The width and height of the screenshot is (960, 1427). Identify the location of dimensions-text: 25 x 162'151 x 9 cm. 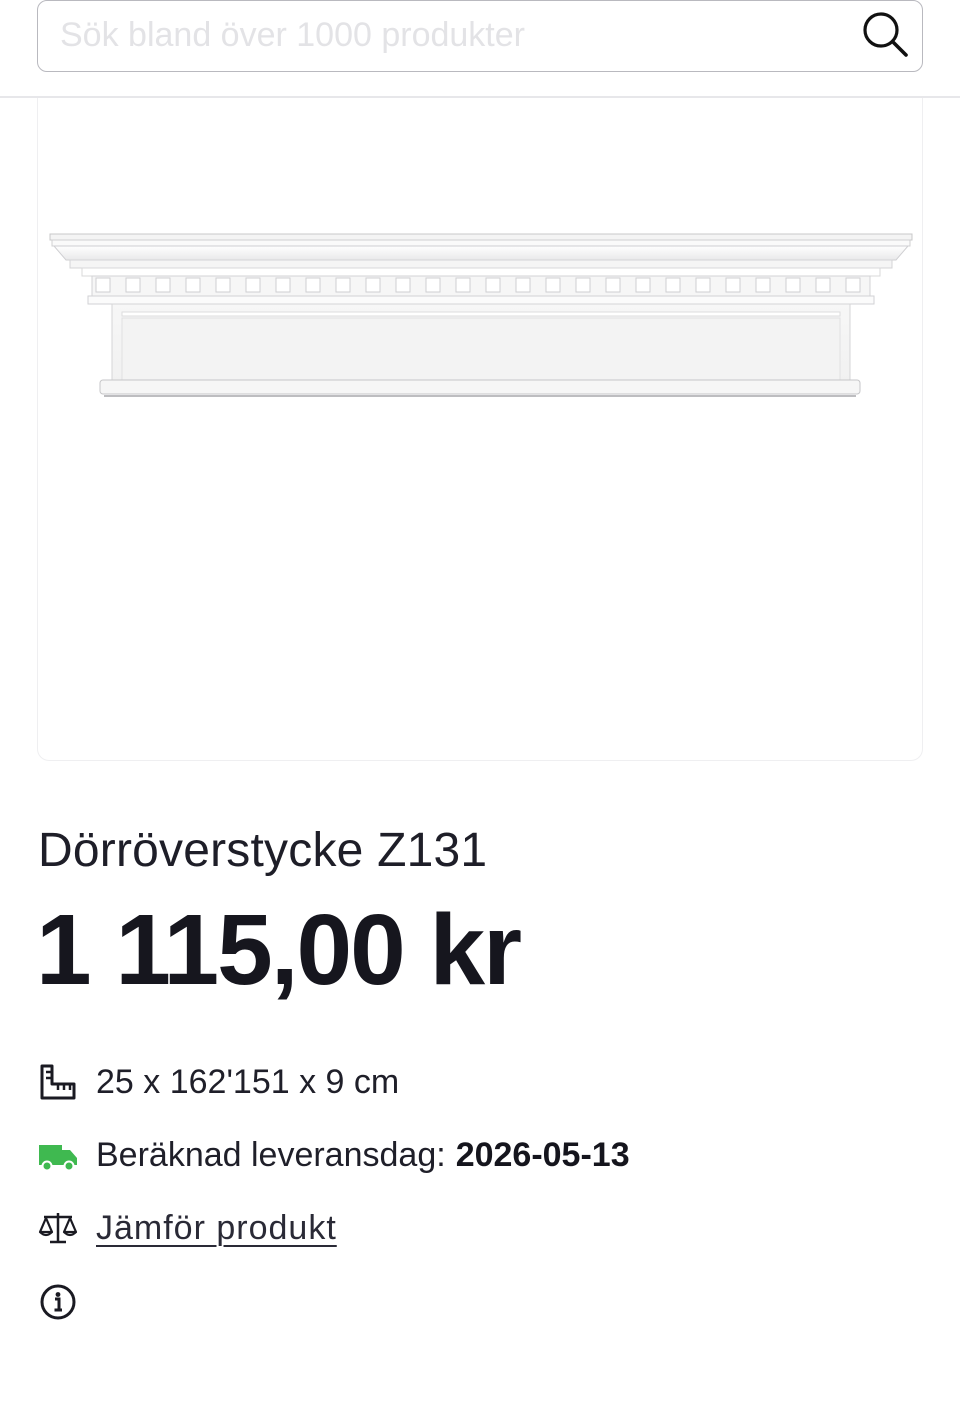
(248, 1081).